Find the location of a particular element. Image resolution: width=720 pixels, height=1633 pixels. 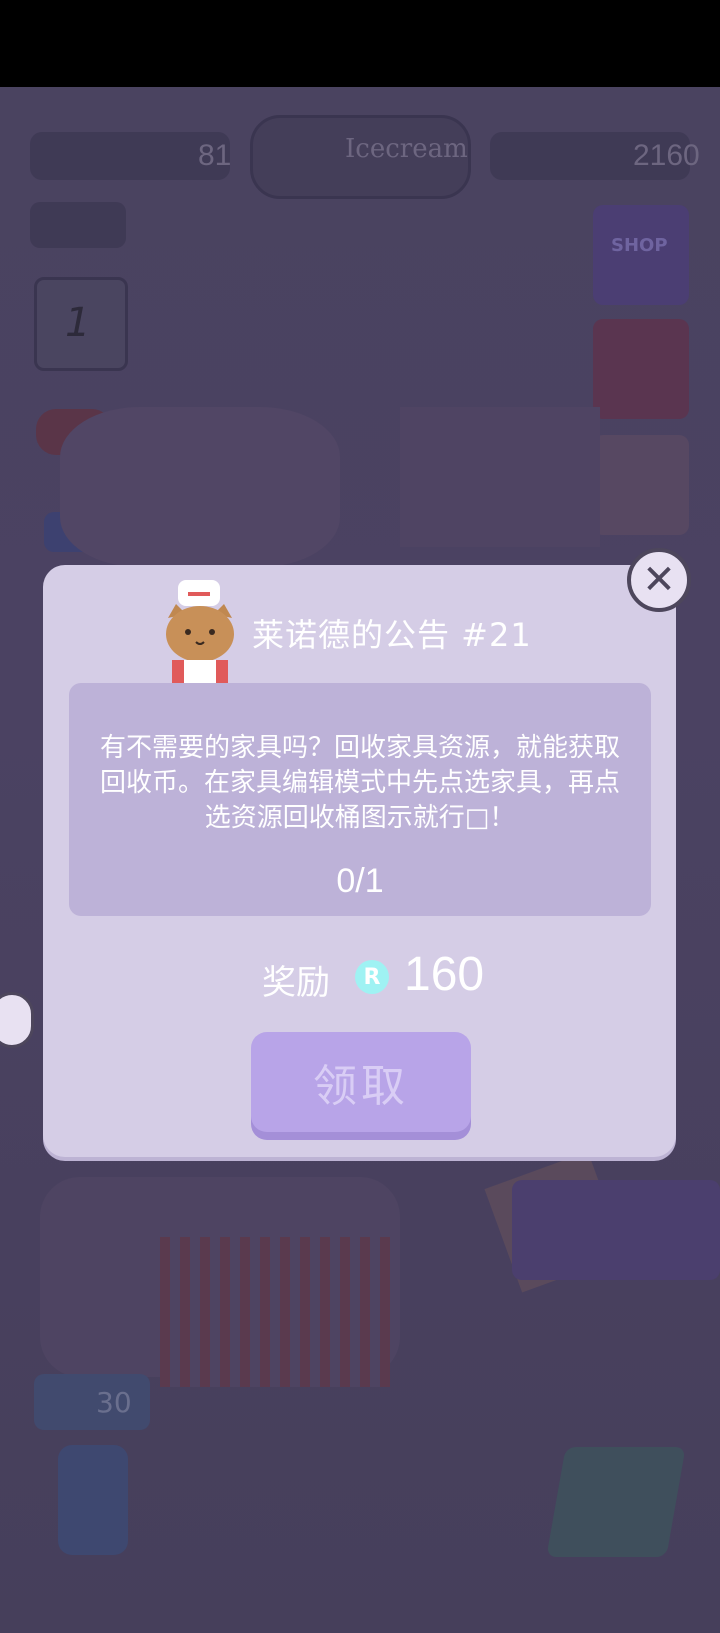

close-icon: ✕ is located at coordinates (659, 580).